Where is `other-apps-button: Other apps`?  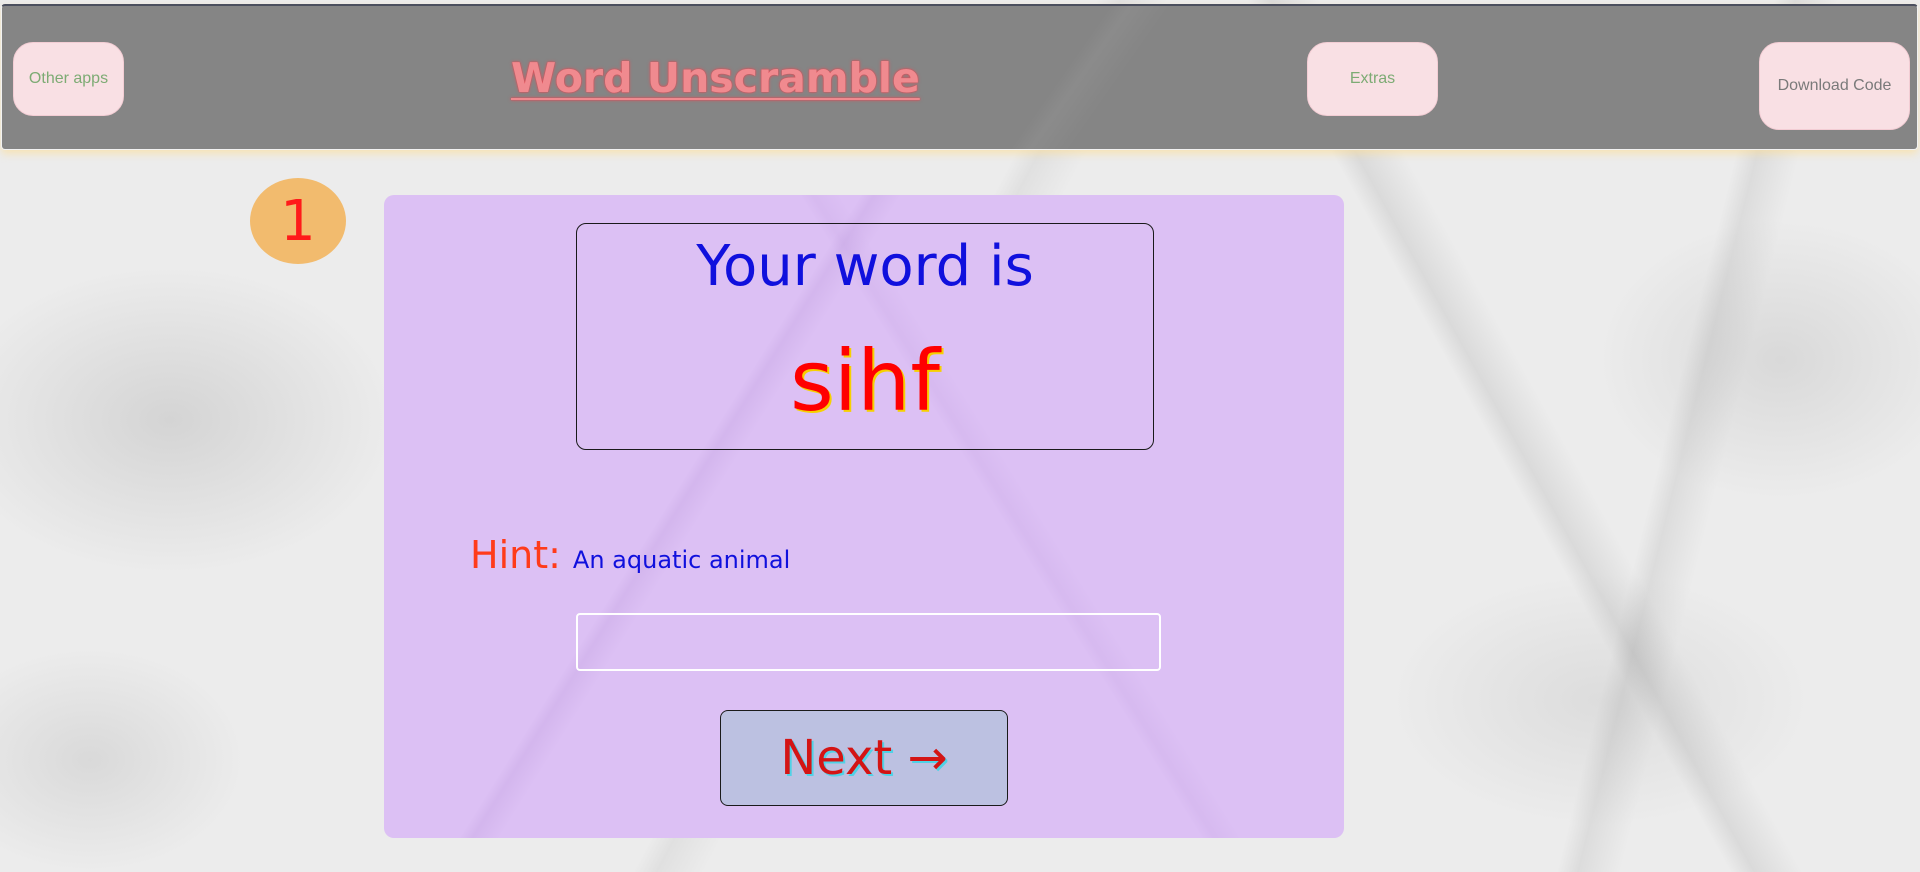
other-apps-button: Other apps is located at coordinates (68, 79).